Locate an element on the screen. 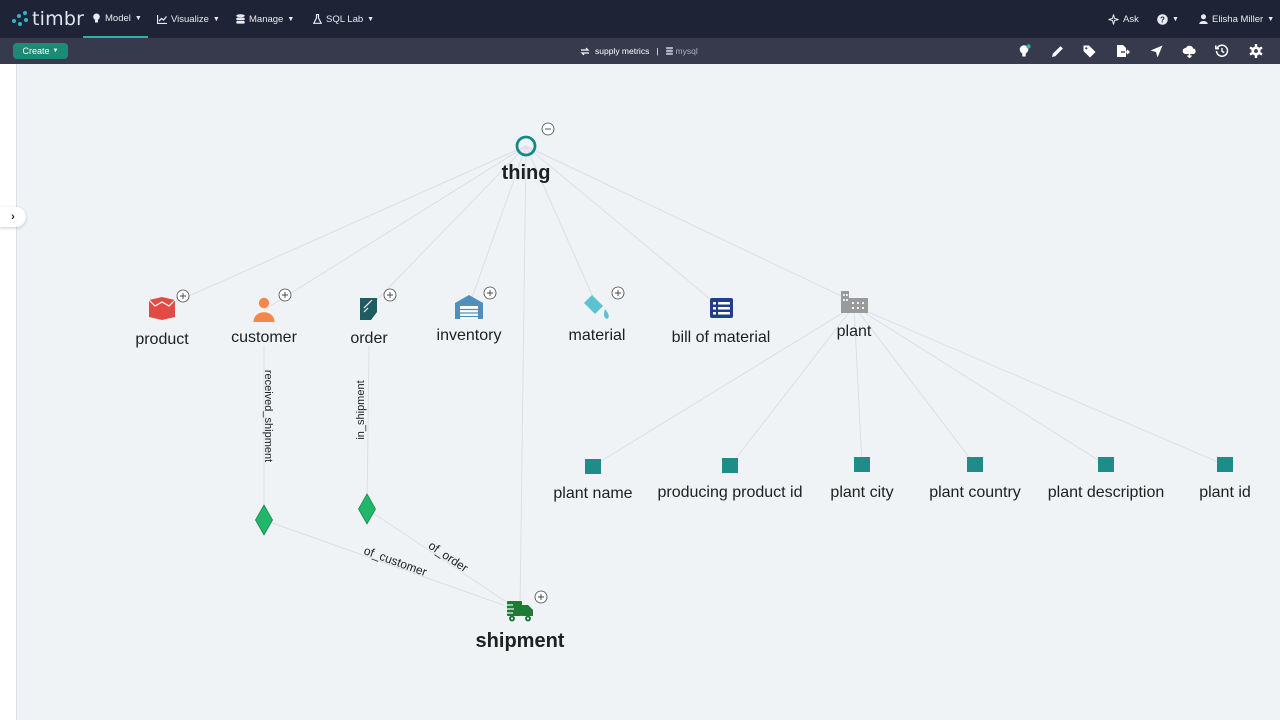 The image size is (1280, 720). warehouse-icon is located at coordinates (469, 307).